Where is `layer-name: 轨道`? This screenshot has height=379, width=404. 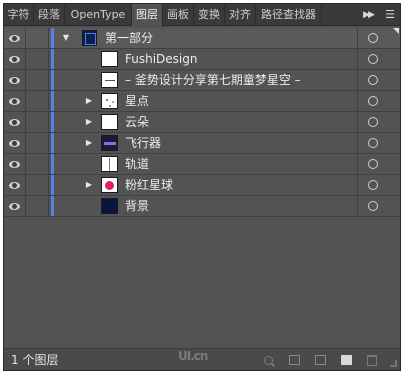 layer-name: 轨道 is located at coordinates (137, 164).